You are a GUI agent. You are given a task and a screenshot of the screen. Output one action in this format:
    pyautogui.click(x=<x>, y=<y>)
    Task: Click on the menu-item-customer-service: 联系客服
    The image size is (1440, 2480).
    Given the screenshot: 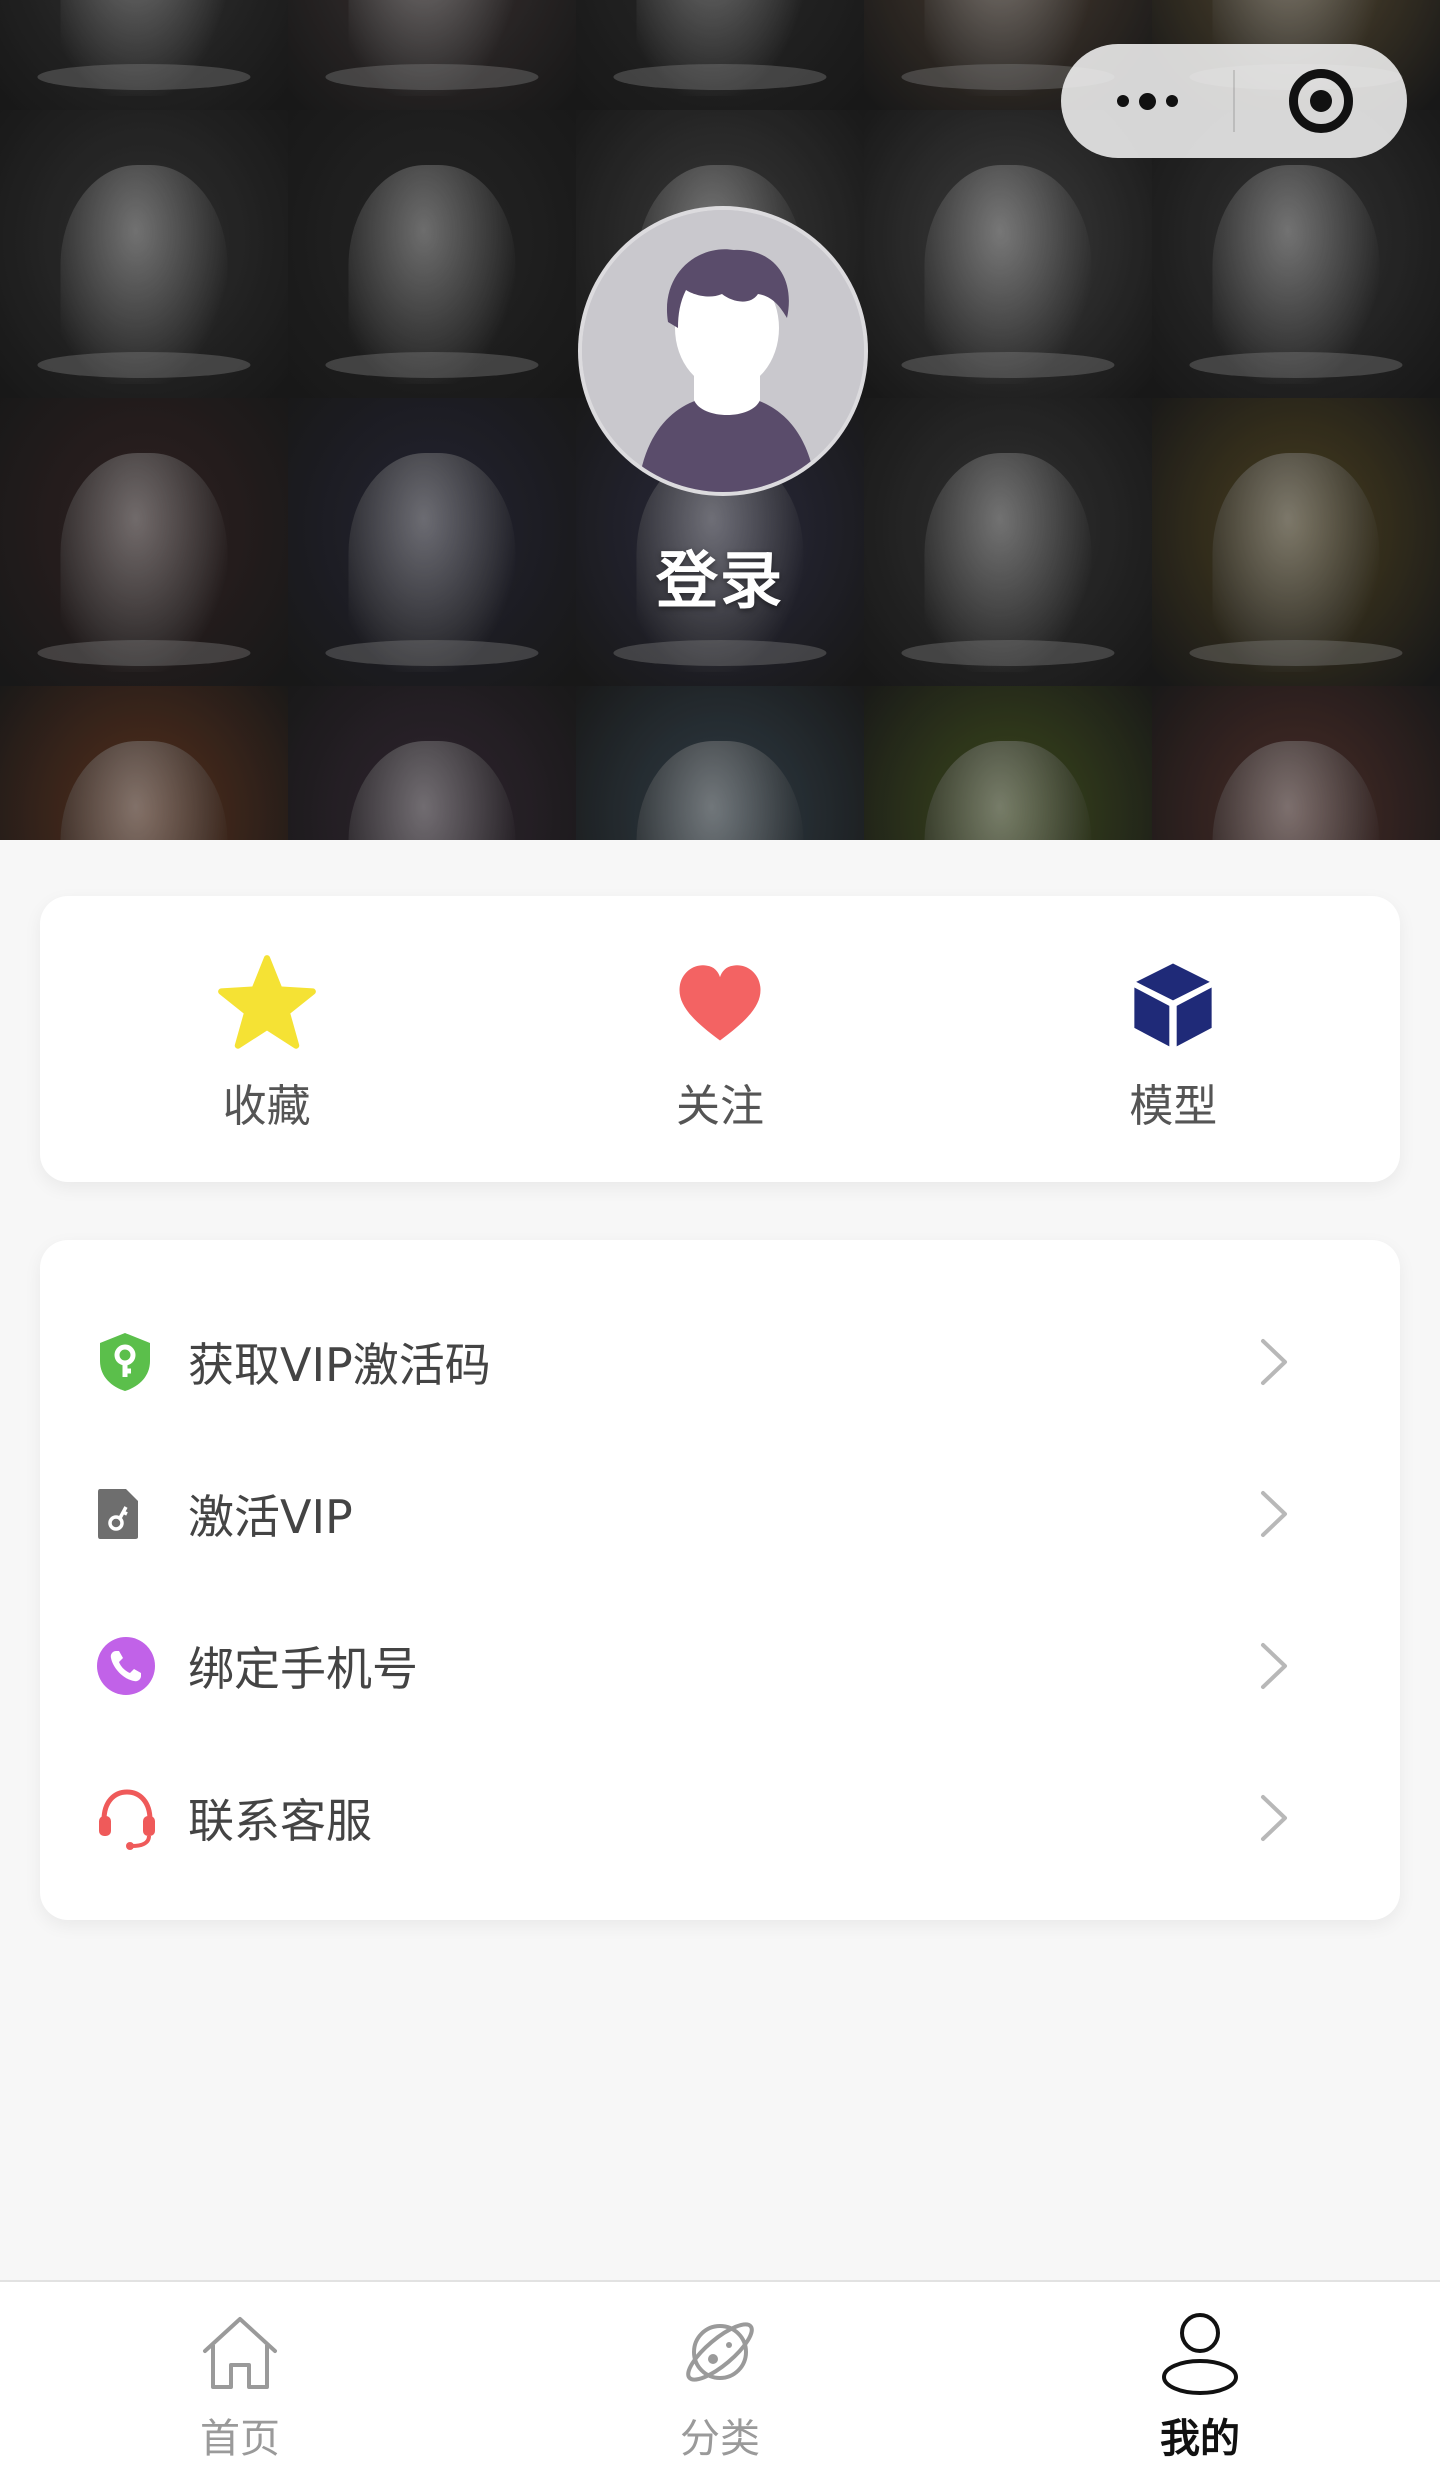 What is the action you would take?
    pyautogui.click(x=720, y=1818)
    